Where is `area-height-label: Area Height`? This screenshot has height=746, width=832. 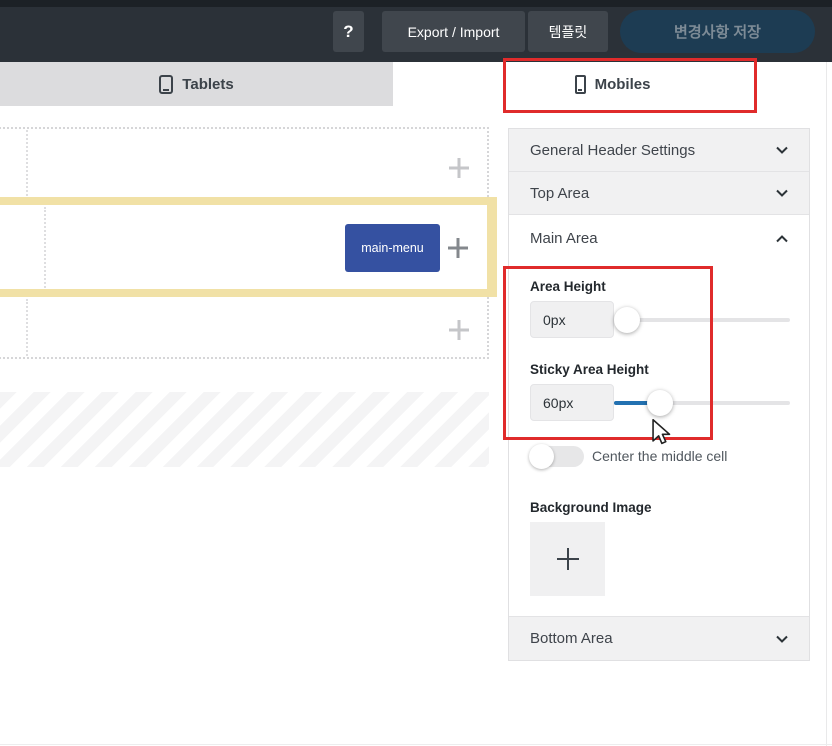 area-height-label: Area Height is located at coordinates (568, 286).